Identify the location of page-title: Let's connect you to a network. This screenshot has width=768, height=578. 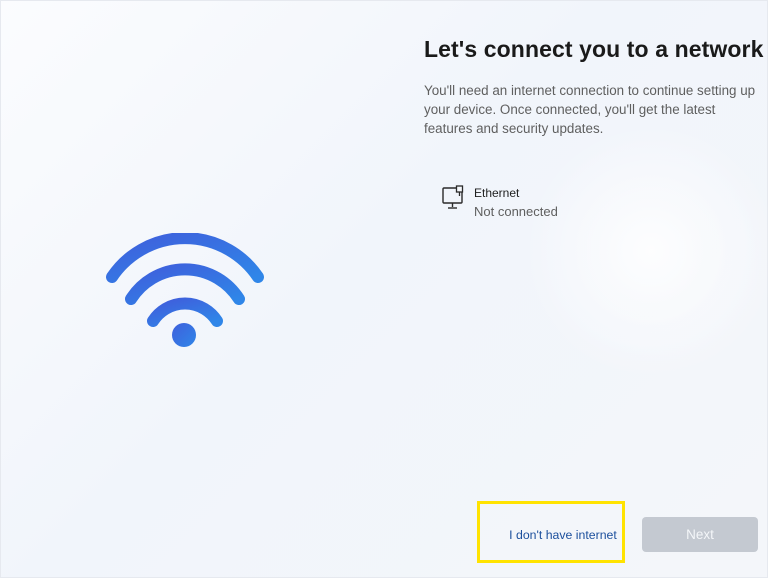
(594, 49).